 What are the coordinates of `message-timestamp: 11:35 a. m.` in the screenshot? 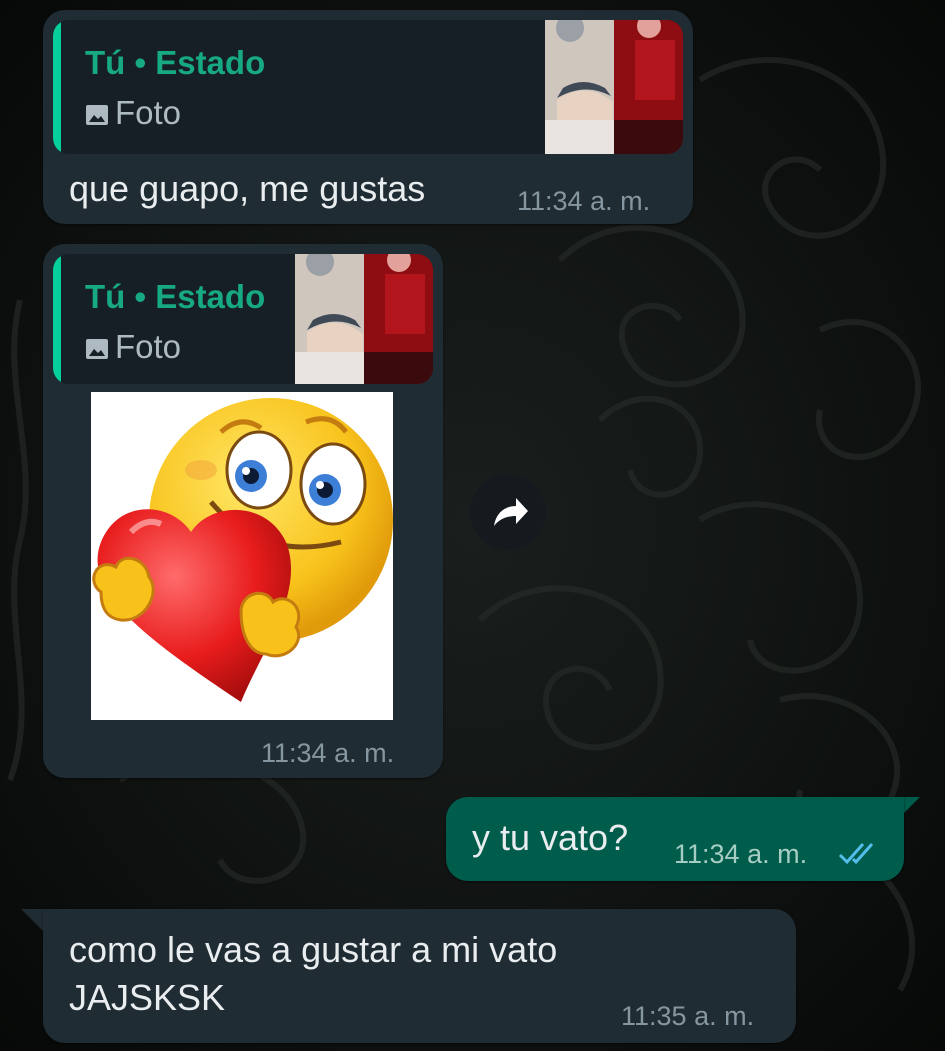 It's located at (688, 1016).